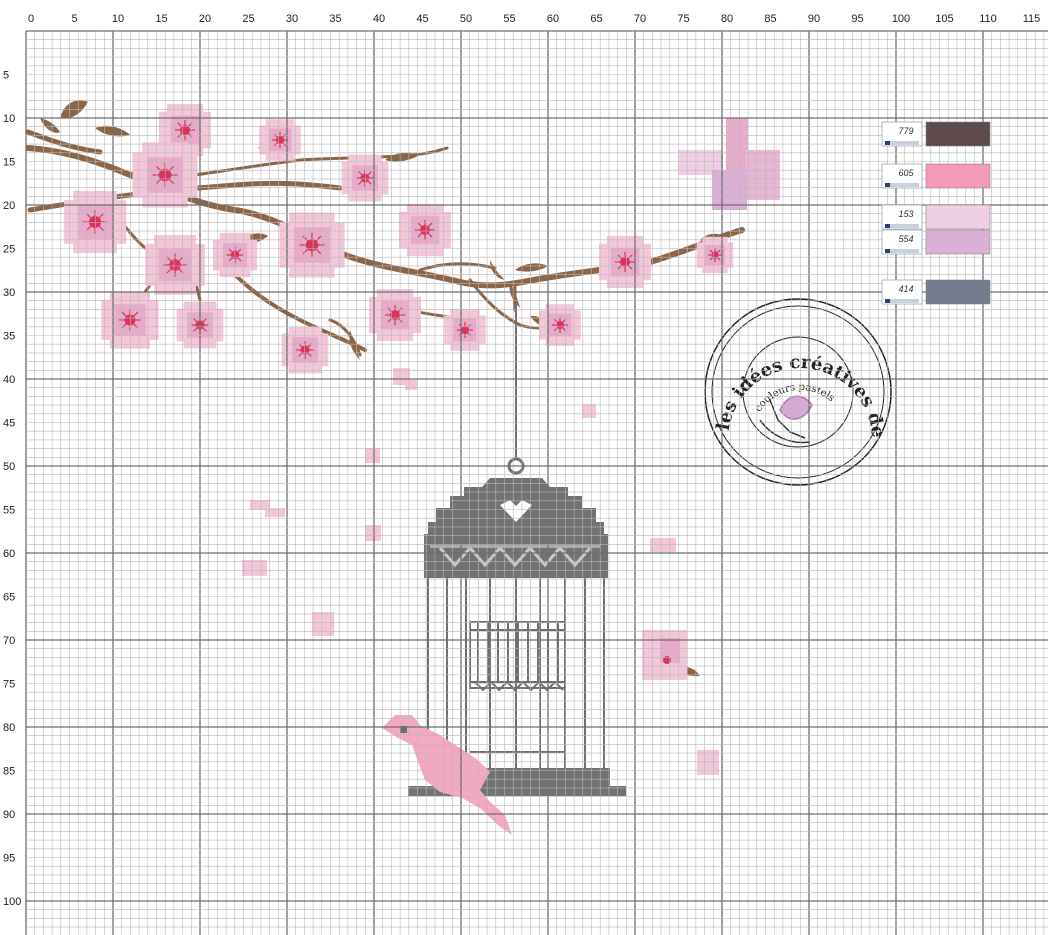  What do you see at coordinates (905, 131) in the screenshot?
I see `legend-code: 779` at bounding box center [905, 131].